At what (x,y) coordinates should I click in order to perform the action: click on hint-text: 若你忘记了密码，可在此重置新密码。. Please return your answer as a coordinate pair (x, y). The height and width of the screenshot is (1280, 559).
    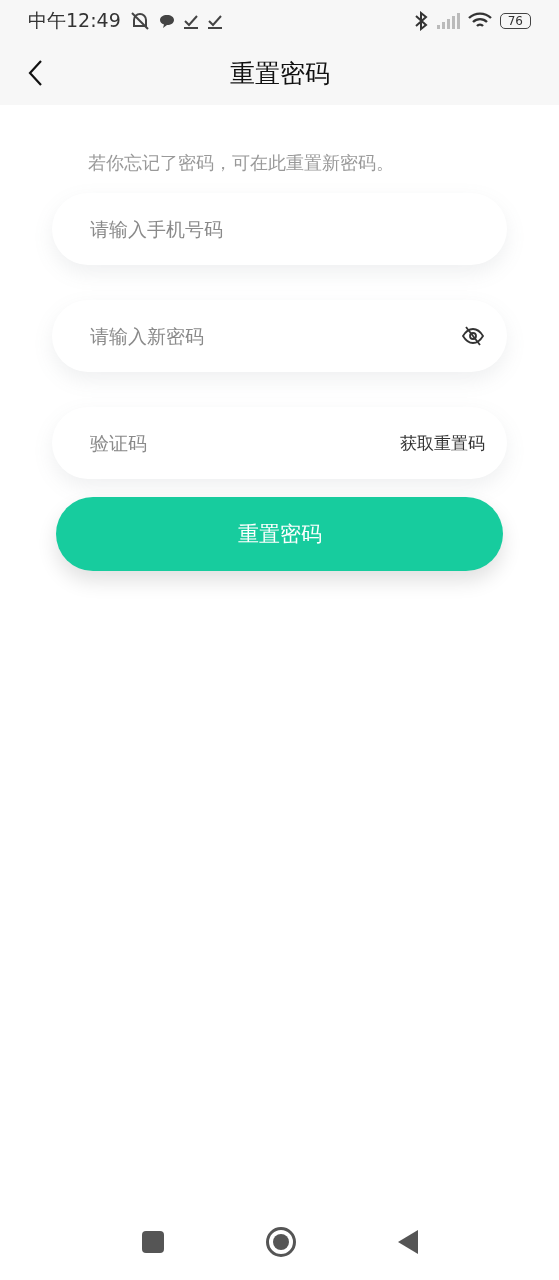
    Looking at the image, I should click on (241, 163).